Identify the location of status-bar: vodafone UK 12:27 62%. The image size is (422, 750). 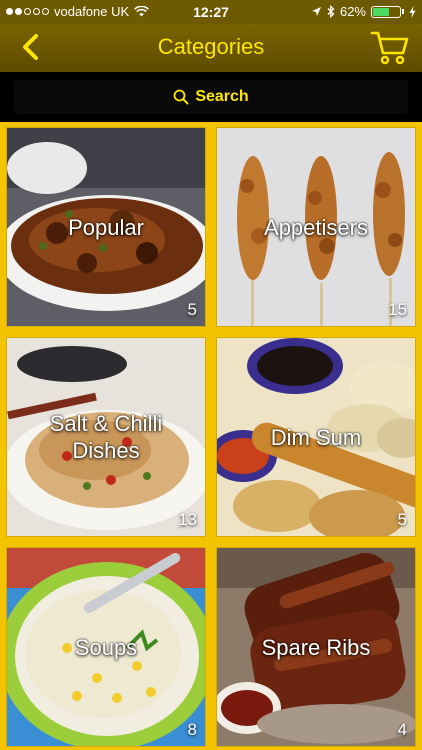
(211, 12).